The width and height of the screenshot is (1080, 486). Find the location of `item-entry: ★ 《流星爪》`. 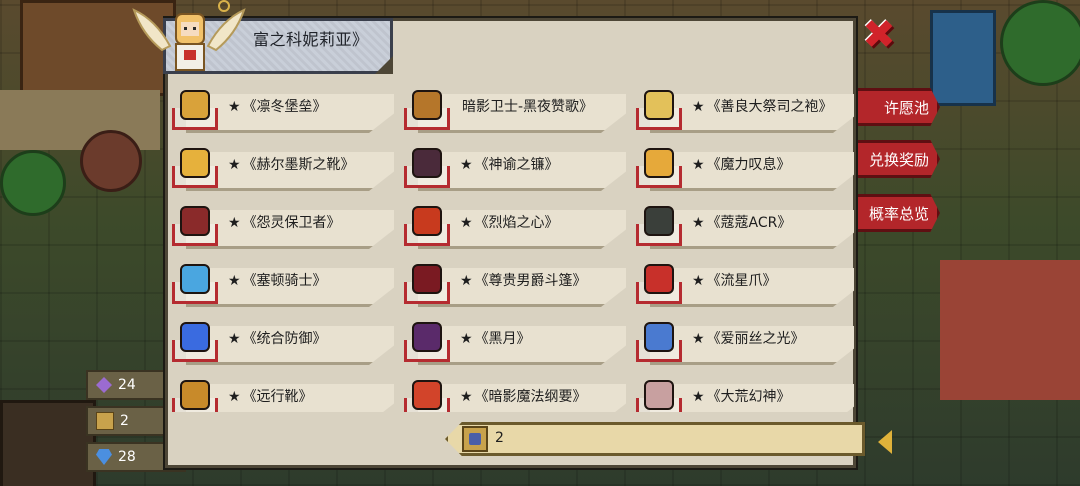

item-entry: ★ 《流星爪》 is located at coordinates (744, 280).